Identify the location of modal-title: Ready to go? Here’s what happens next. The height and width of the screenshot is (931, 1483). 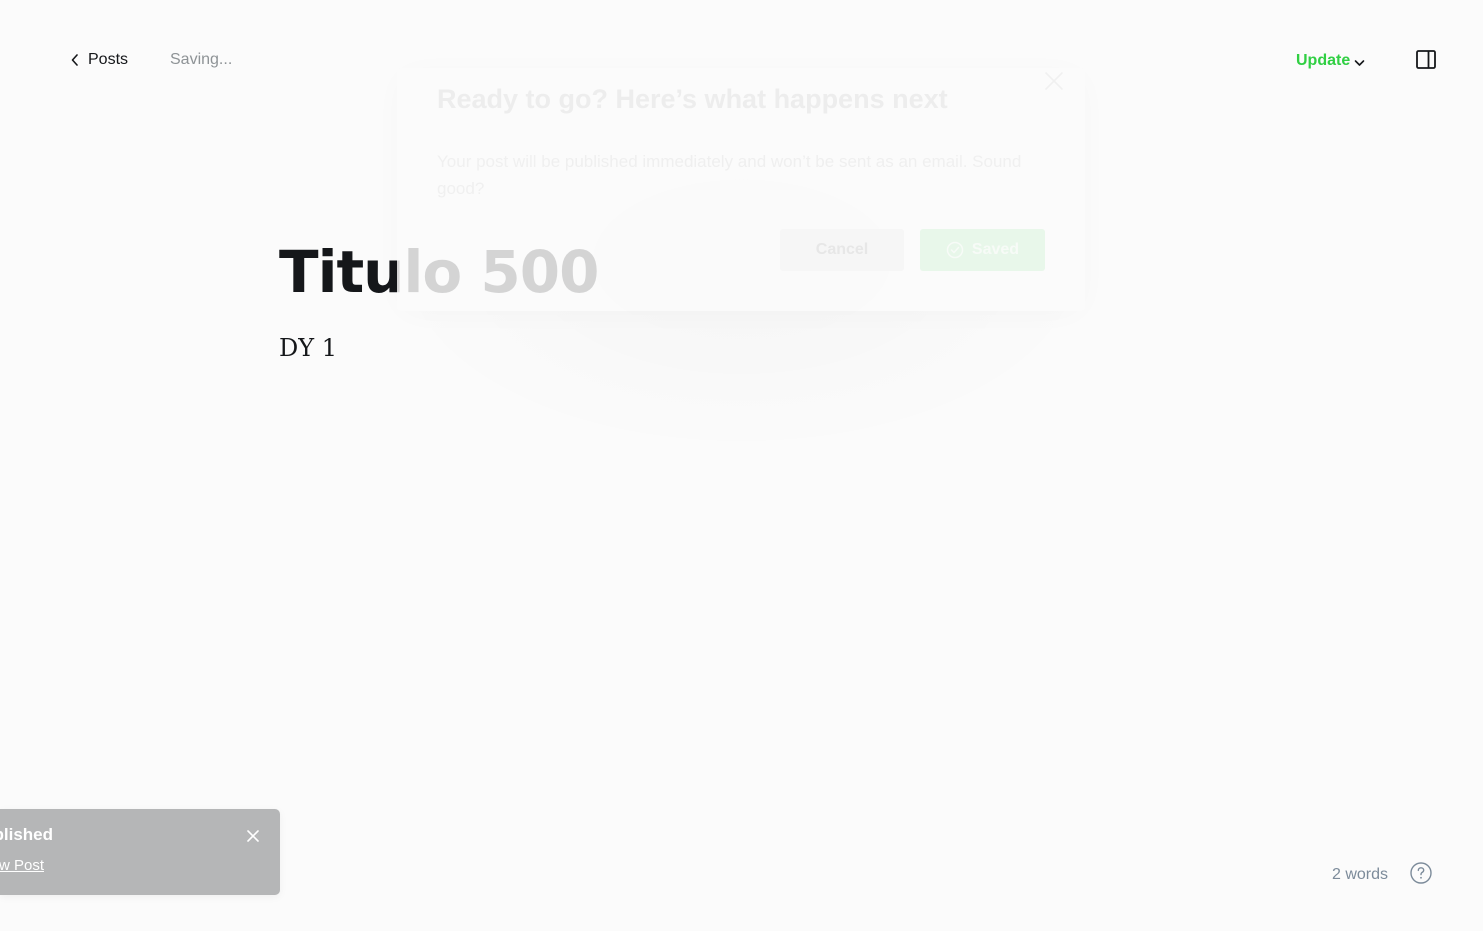
(692, 99).